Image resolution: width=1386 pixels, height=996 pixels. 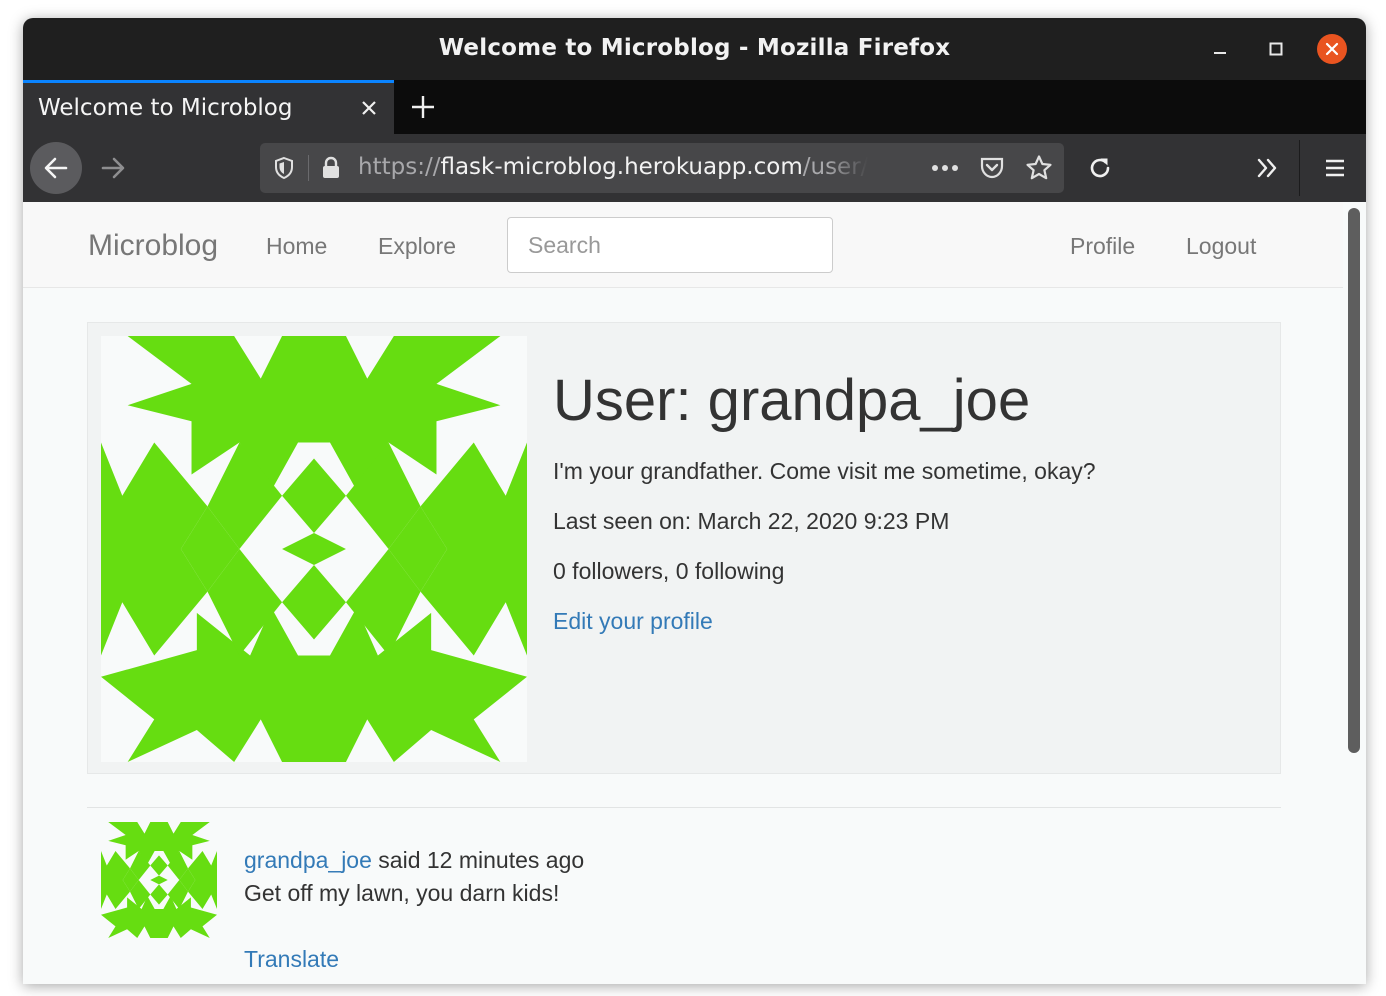 I want to click on forward-button, so click(x=113, y=168).